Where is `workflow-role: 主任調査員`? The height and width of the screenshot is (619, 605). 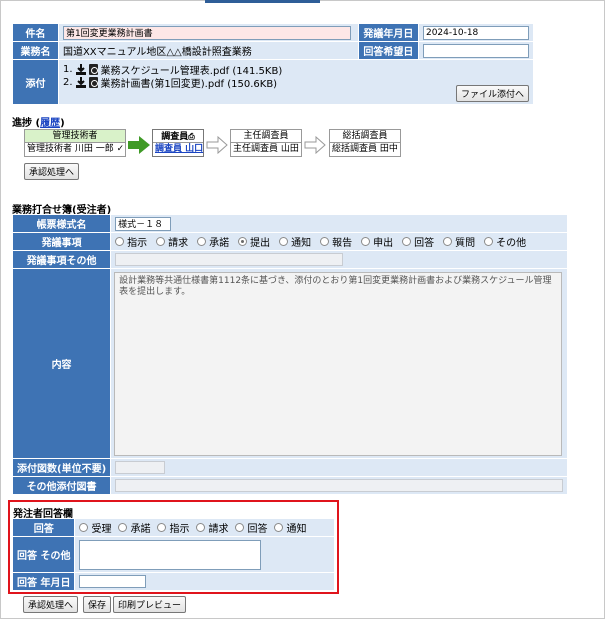
workflow-role: 主任調査員 is located at coordinates (266, 136).